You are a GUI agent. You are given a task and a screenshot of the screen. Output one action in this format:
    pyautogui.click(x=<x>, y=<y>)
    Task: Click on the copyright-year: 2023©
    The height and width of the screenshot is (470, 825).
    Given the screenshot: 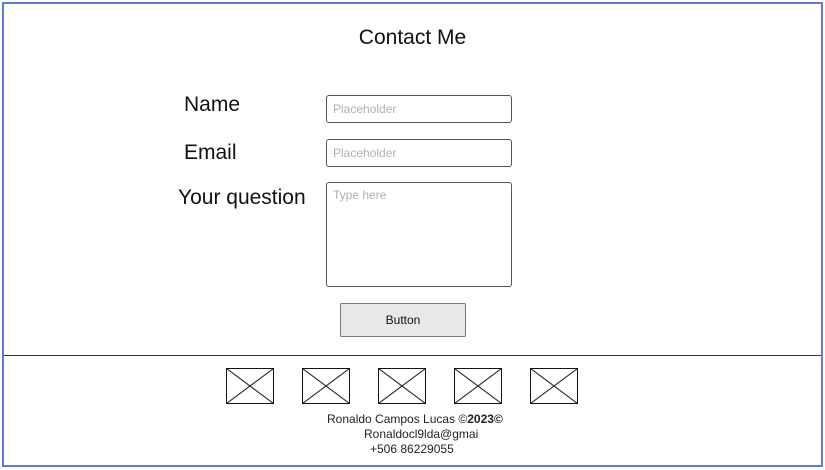 What is the action you would take?
    pyautogui.click(x=485, y=419)
    